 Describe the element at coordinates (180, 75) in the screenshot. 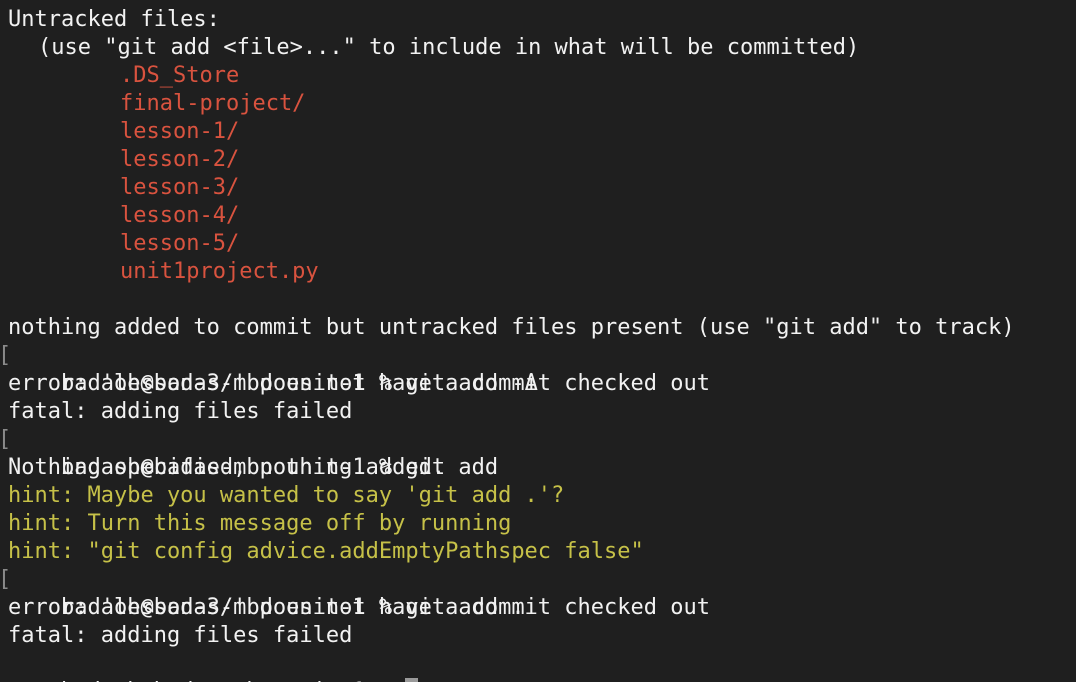

I see `untracked-file: .DS_Store` at that location.